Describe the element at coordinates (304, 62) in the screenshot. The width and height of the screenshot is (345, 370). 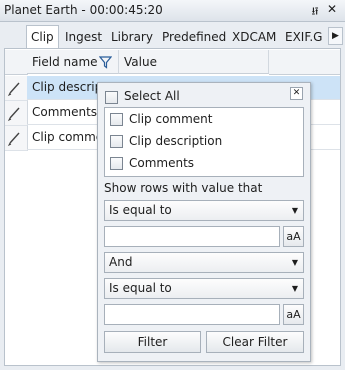
I see `column-header-filler` at that location.